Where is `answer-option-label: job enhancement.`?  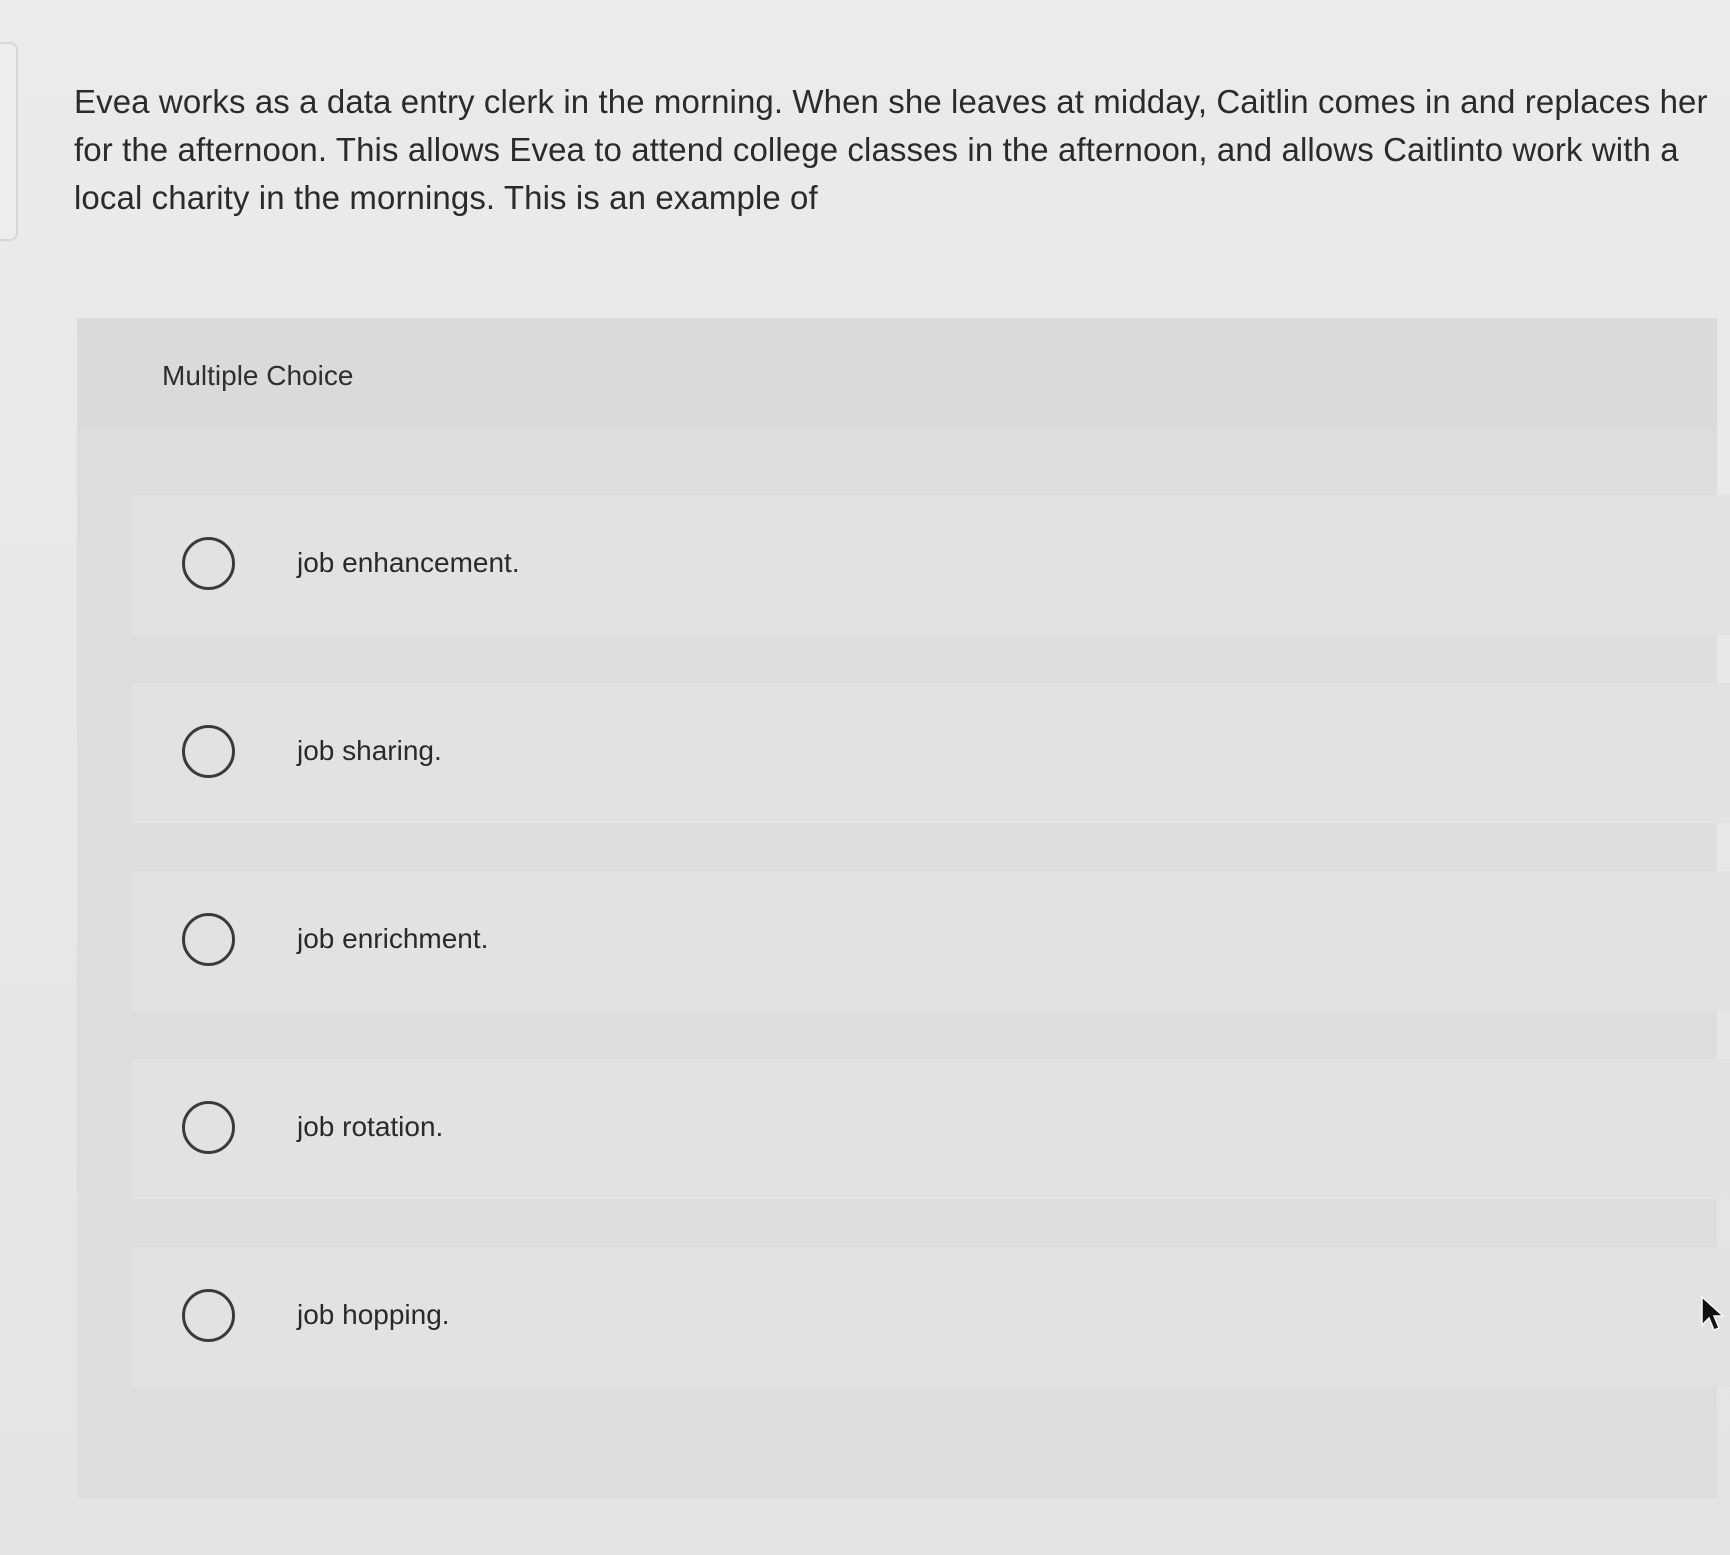 answer-option-label: job enhancement. is located at coordinates (408, 562).